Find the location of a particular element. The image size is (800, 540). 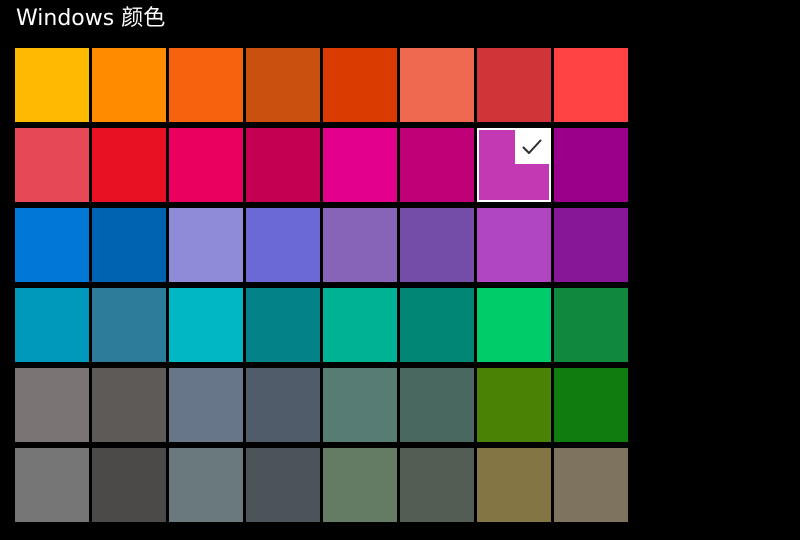

checkmark-icon is located at coordinates (532, 146).